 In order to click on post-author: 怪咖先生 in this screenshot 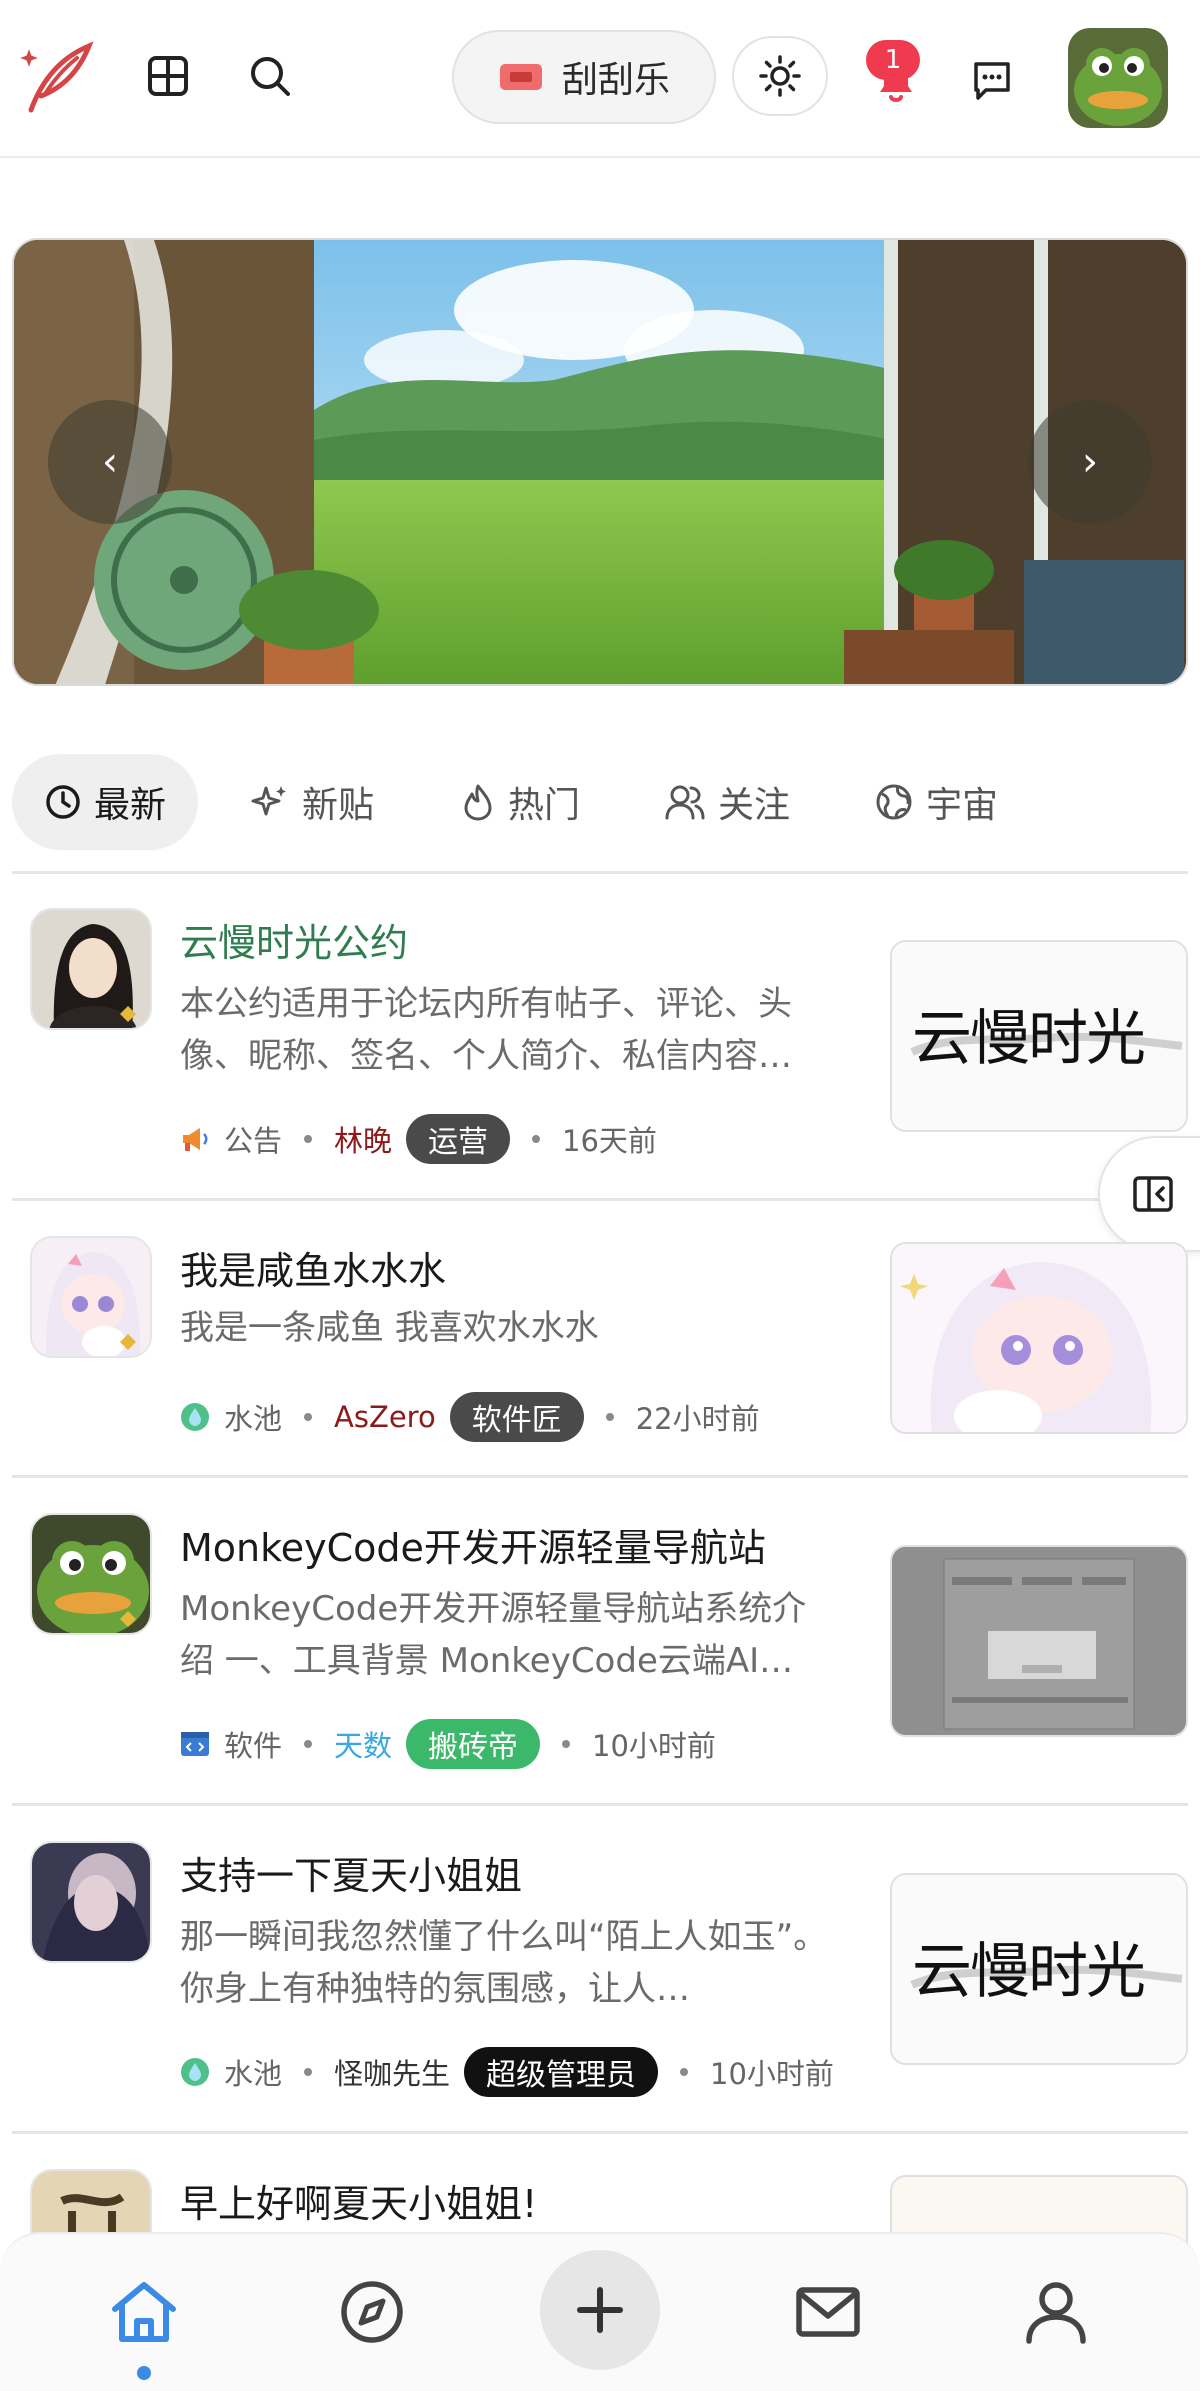, I will do `click(392, 2072)`.